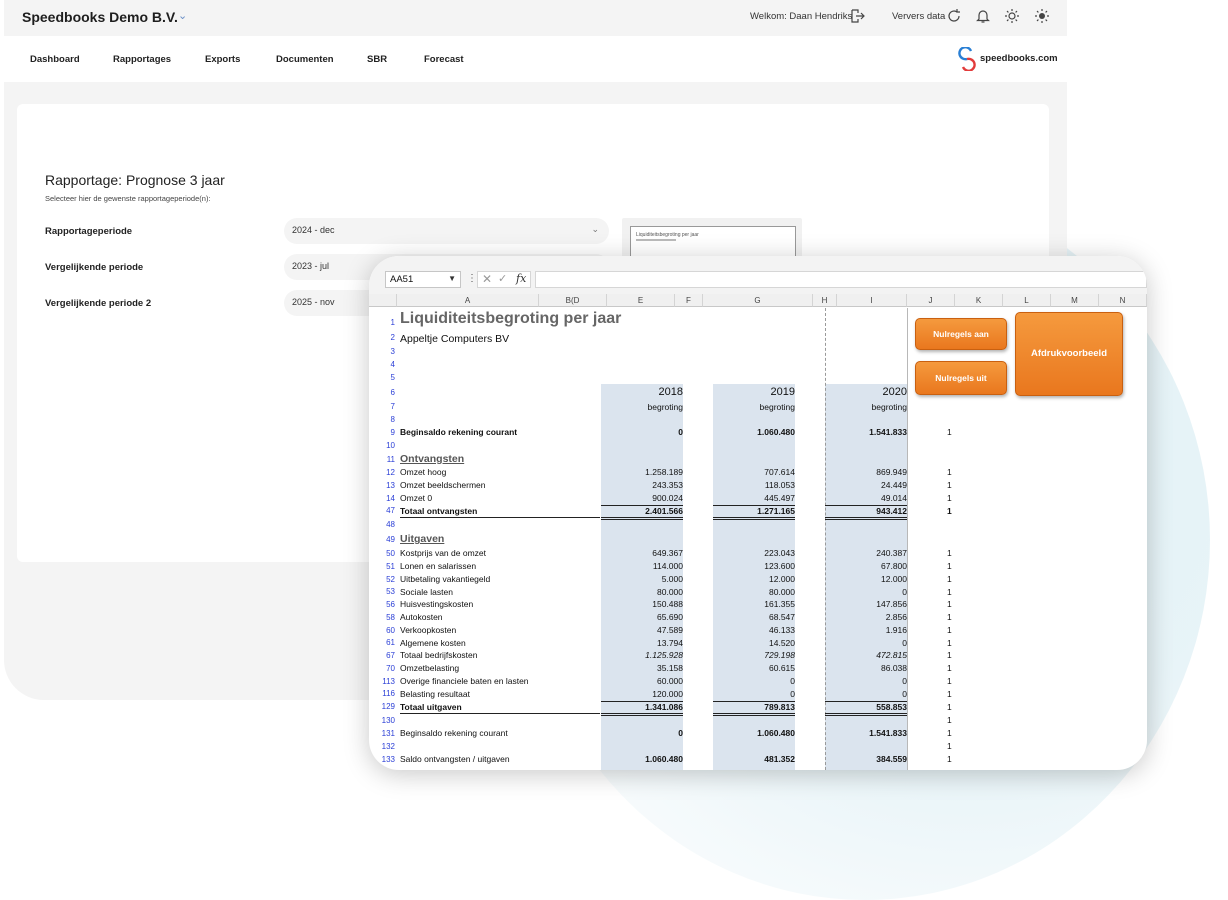 This screenshot has height=900, width=1228. Describe the element at coordinates (487, 279) in the screenshot. I see `cancel-icon: ✕` at that location.